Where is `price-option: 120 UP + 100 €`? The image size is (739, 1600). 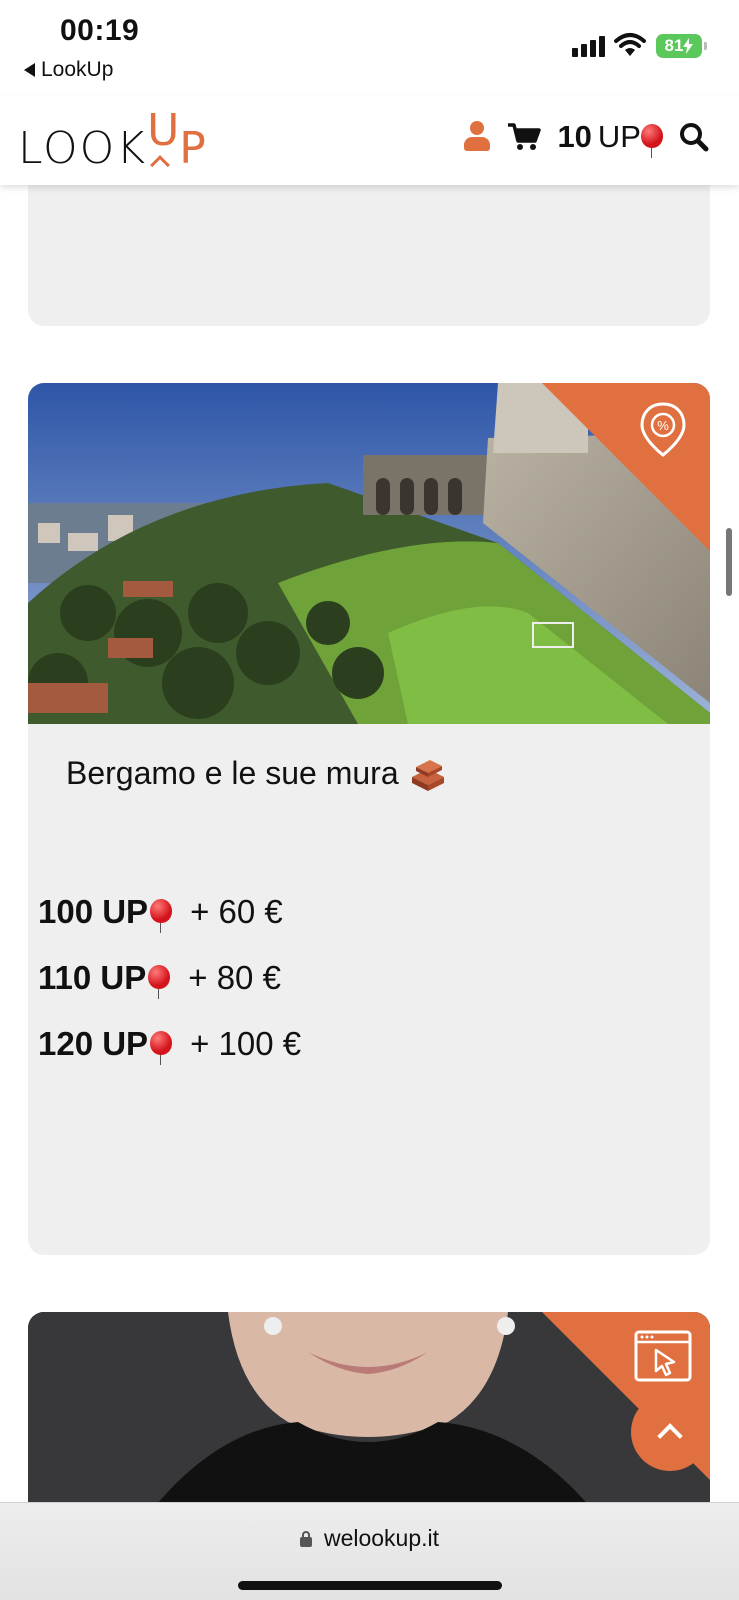
price-option: 120 UP + 100 € is located at coordinates (170, 1045).